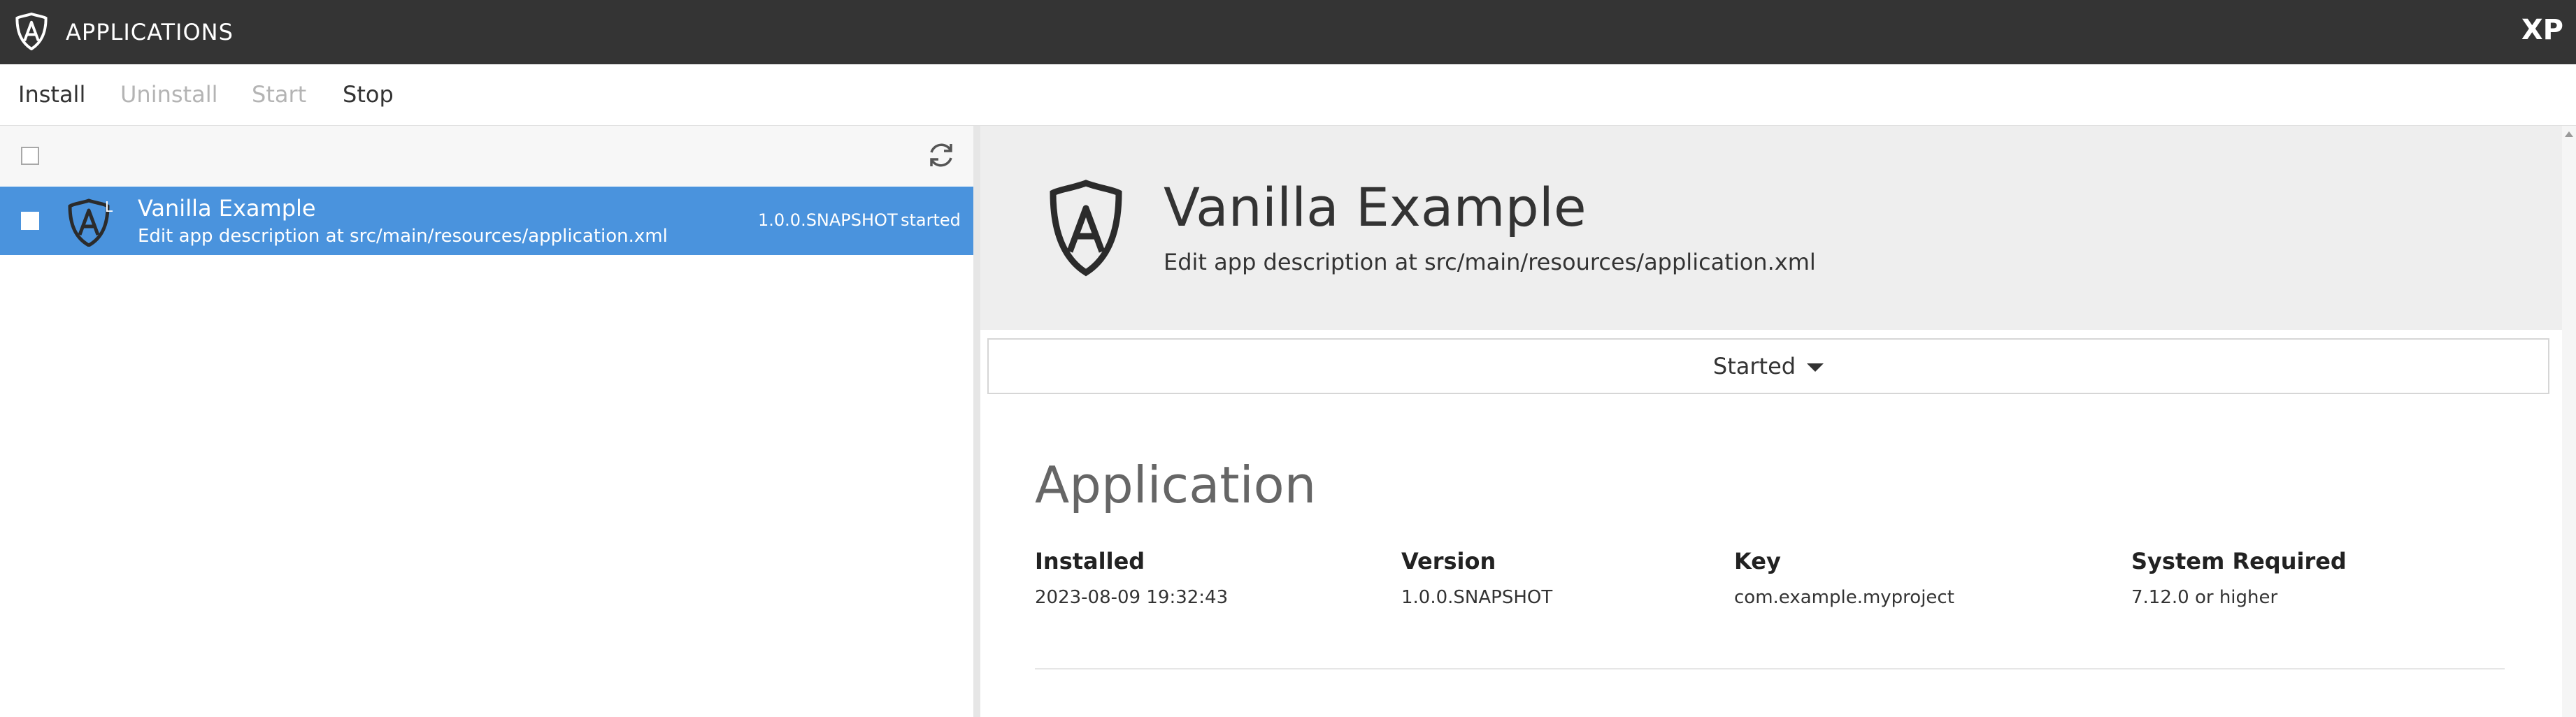 The width and height of the screenshot is (2576, 717). What do you see at coordinates (1448, 561) in the screenshot?
I see `version-label: Version` at bounding box center [1448, 561].